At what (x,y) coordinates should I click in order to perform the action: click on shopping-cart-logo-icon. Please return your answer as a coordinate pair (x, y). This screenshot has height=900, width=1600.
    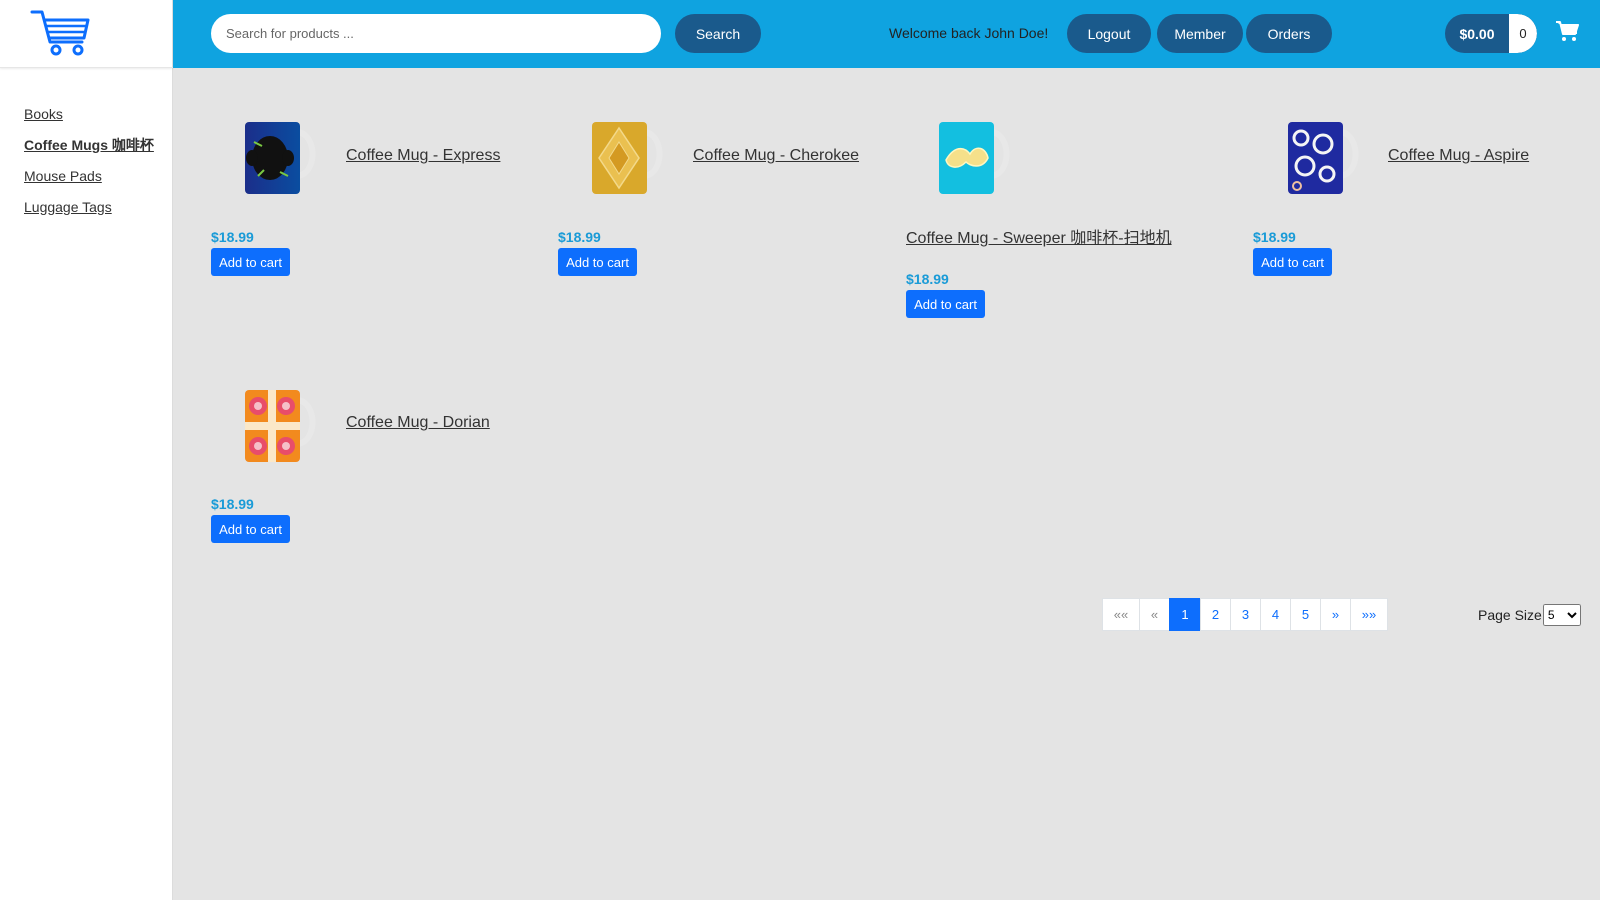
    Looking at the image, I should click on (60, 33).